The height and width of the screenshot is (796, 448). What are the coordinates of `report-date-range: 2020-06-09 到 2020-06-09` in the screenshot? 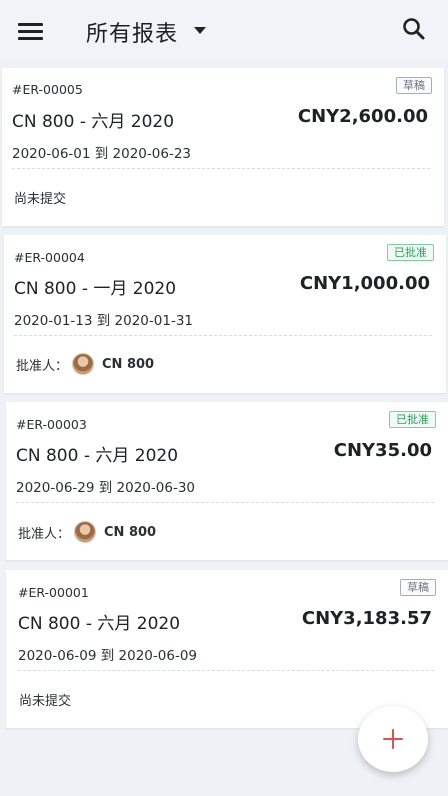 It's located at (107, 656).